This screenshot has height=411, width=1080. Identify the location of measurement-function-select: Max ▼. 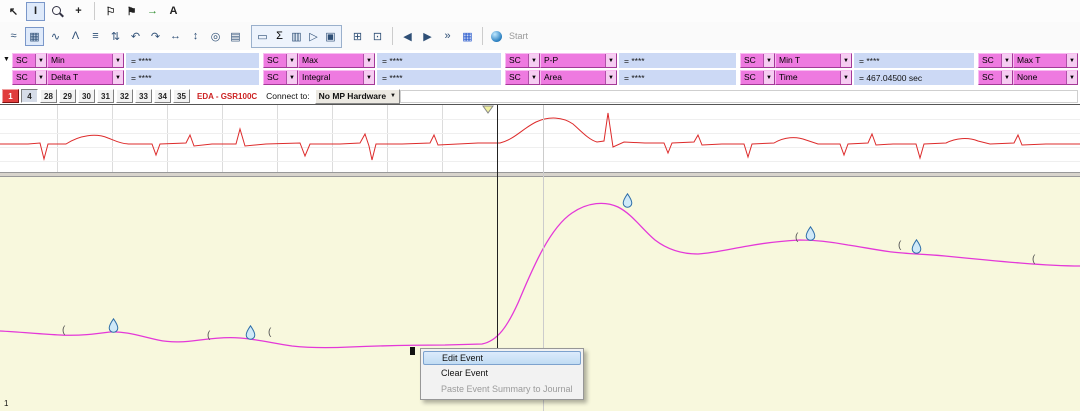
(336, 60).